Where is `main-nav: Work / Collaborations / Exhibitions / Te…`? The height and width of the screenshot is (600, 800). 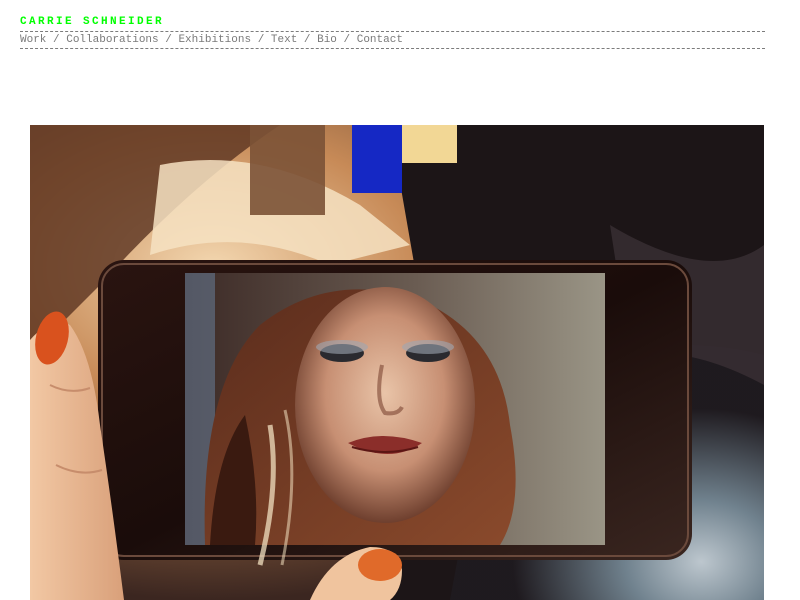 main-nav: Work / Collaborations / Exhibitions / Te… is located at coordinates (392, 40).